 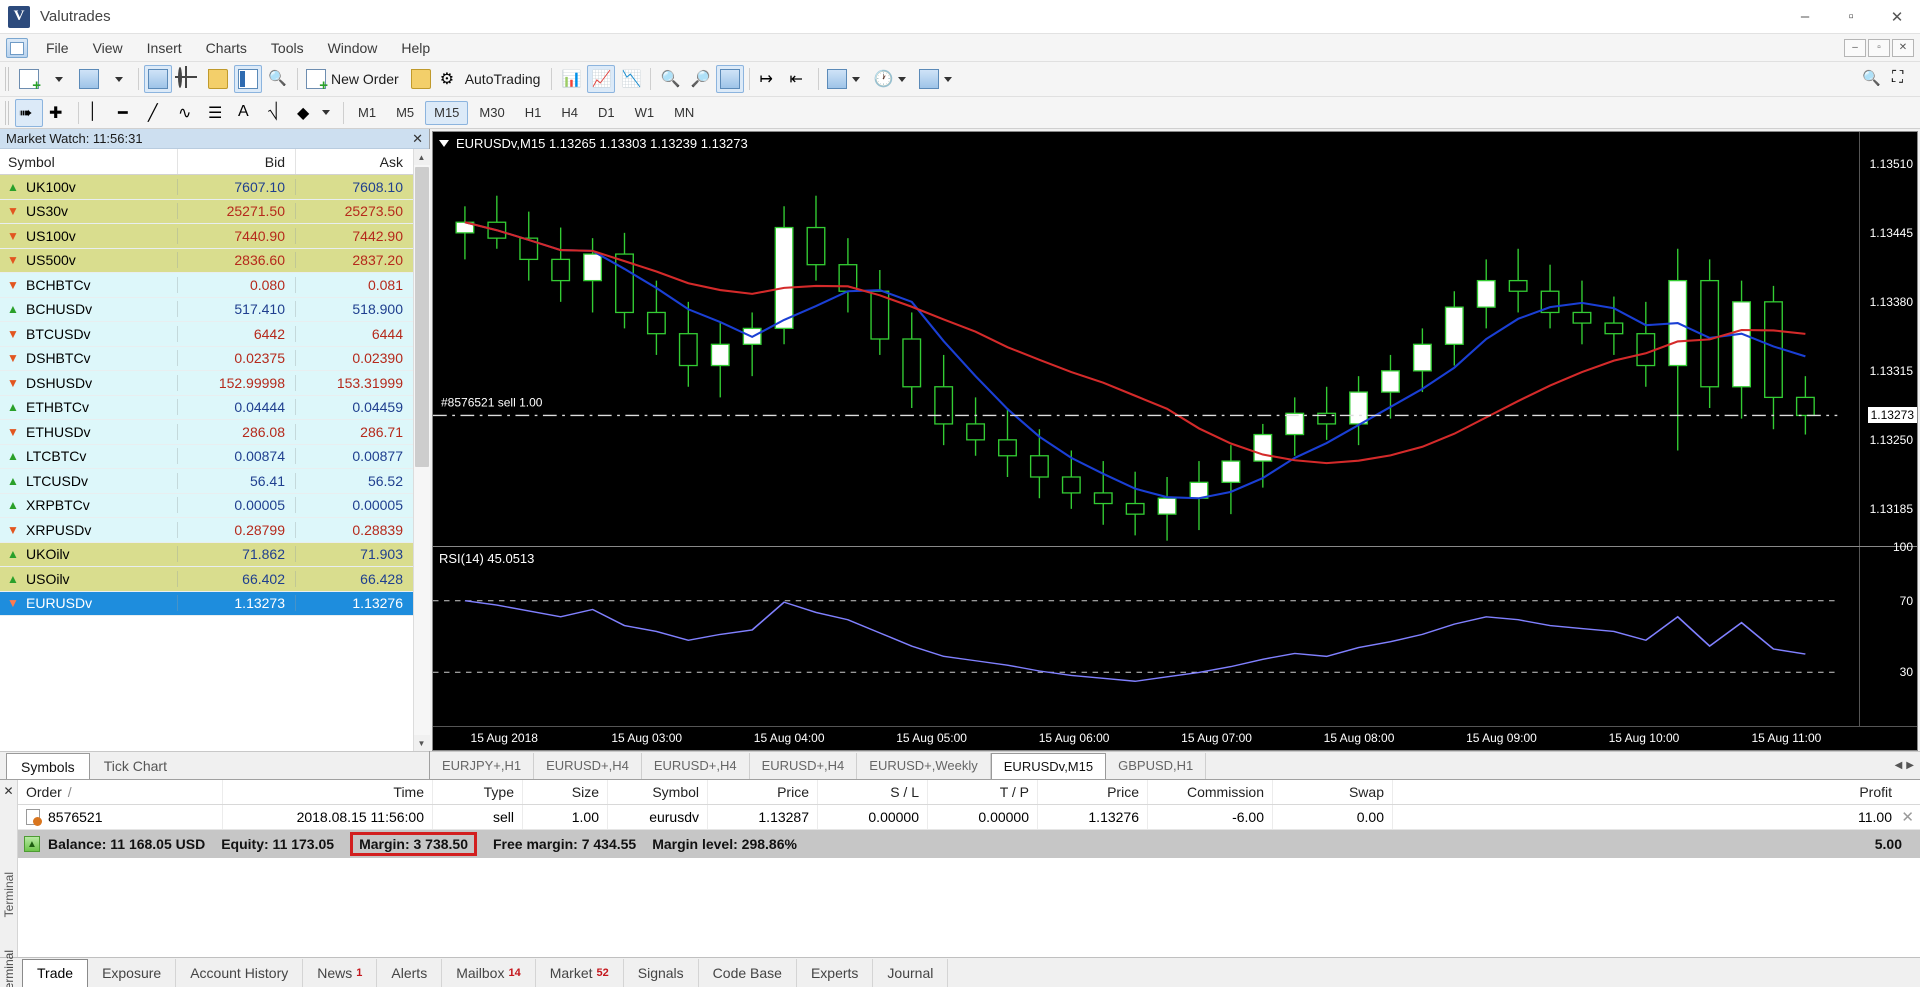 What do you see at coordinates (1872, 79) in the screenshot?
I see `search-icon: 🔍` at bounding box center [1872, 79].